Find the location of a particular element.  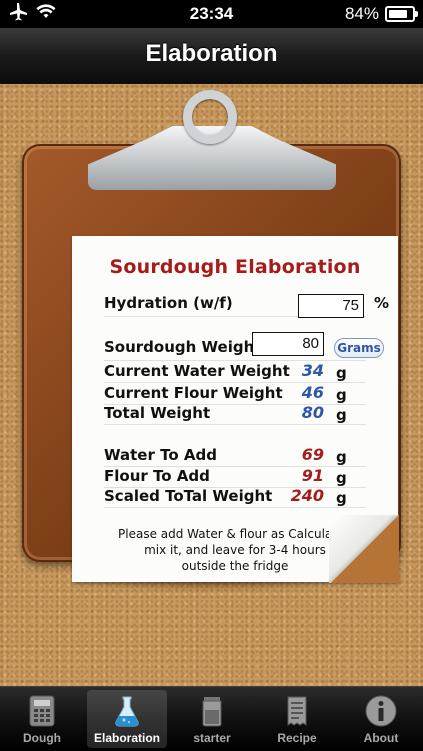

tab-bar: Dough Elaboration starter Recipe About is located at coordinates (211, 718).